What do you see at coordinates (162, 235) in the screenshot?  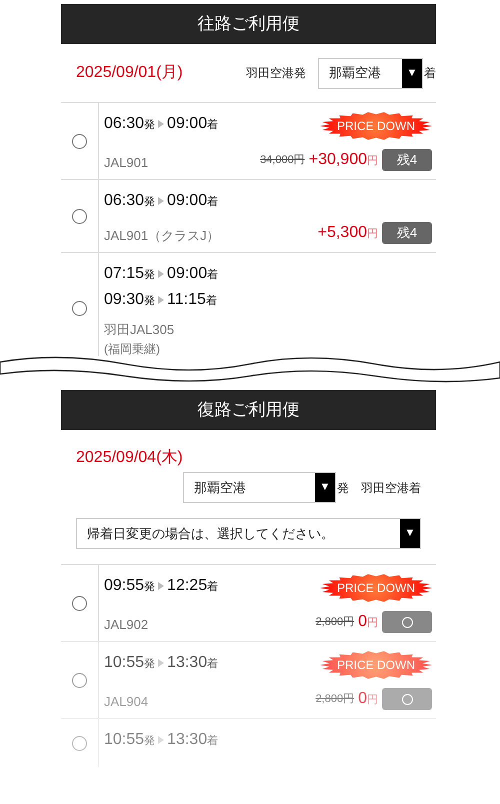 I see `flight-number: JAL901（クラスJ）` at bounding box center [162, 235].